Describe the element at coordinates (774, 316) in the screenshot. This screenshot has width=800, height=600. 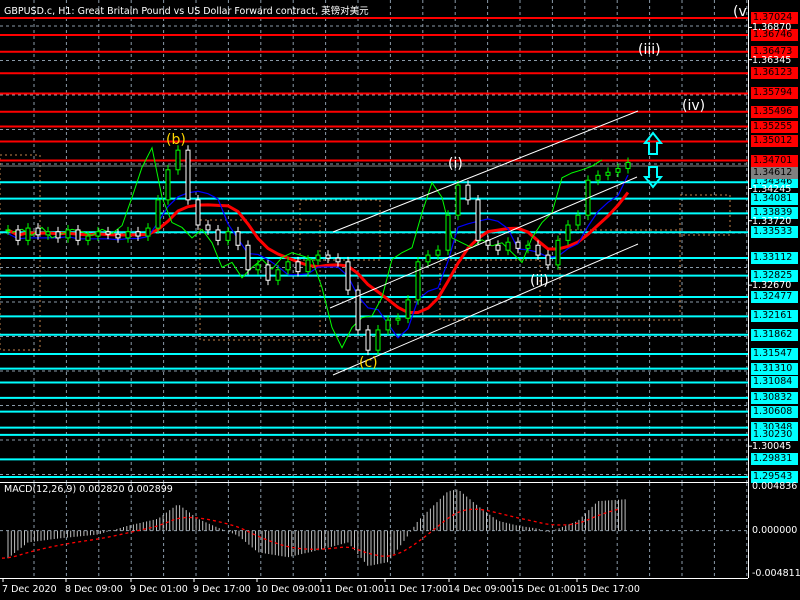
I see `support-price-label: 1.32161` at that location.